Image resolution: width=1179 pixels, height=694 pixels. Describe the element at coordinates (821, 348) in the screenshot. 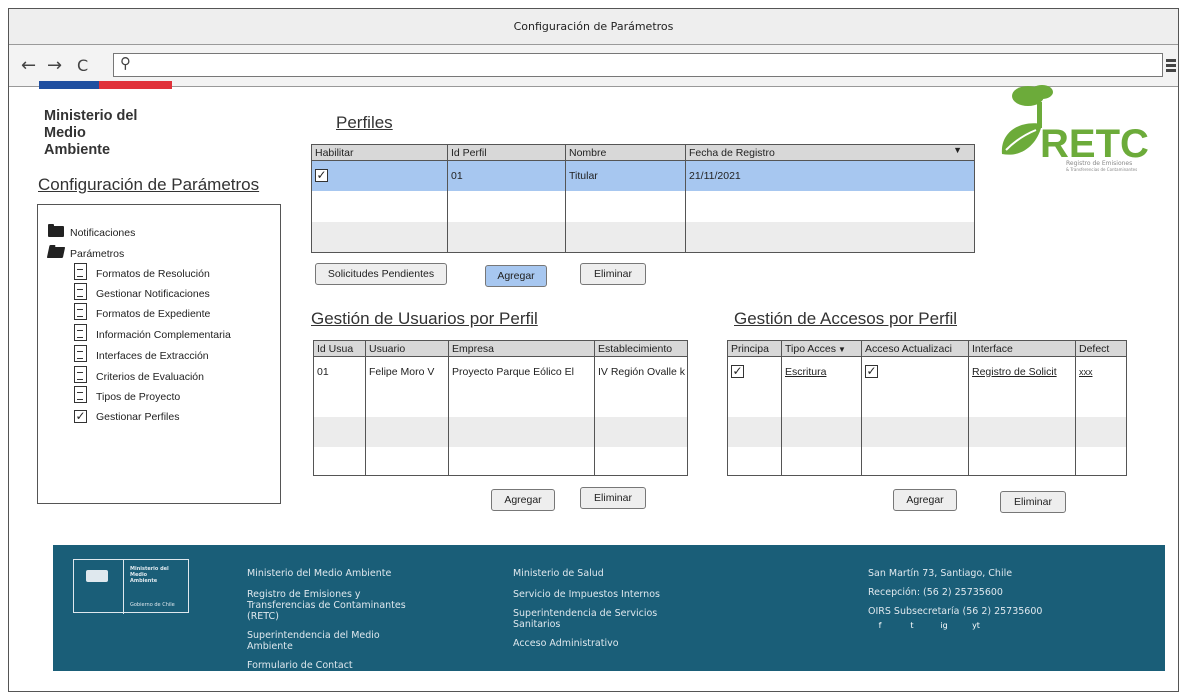

I see `column-header: Tipo Acces ▼` at that location.